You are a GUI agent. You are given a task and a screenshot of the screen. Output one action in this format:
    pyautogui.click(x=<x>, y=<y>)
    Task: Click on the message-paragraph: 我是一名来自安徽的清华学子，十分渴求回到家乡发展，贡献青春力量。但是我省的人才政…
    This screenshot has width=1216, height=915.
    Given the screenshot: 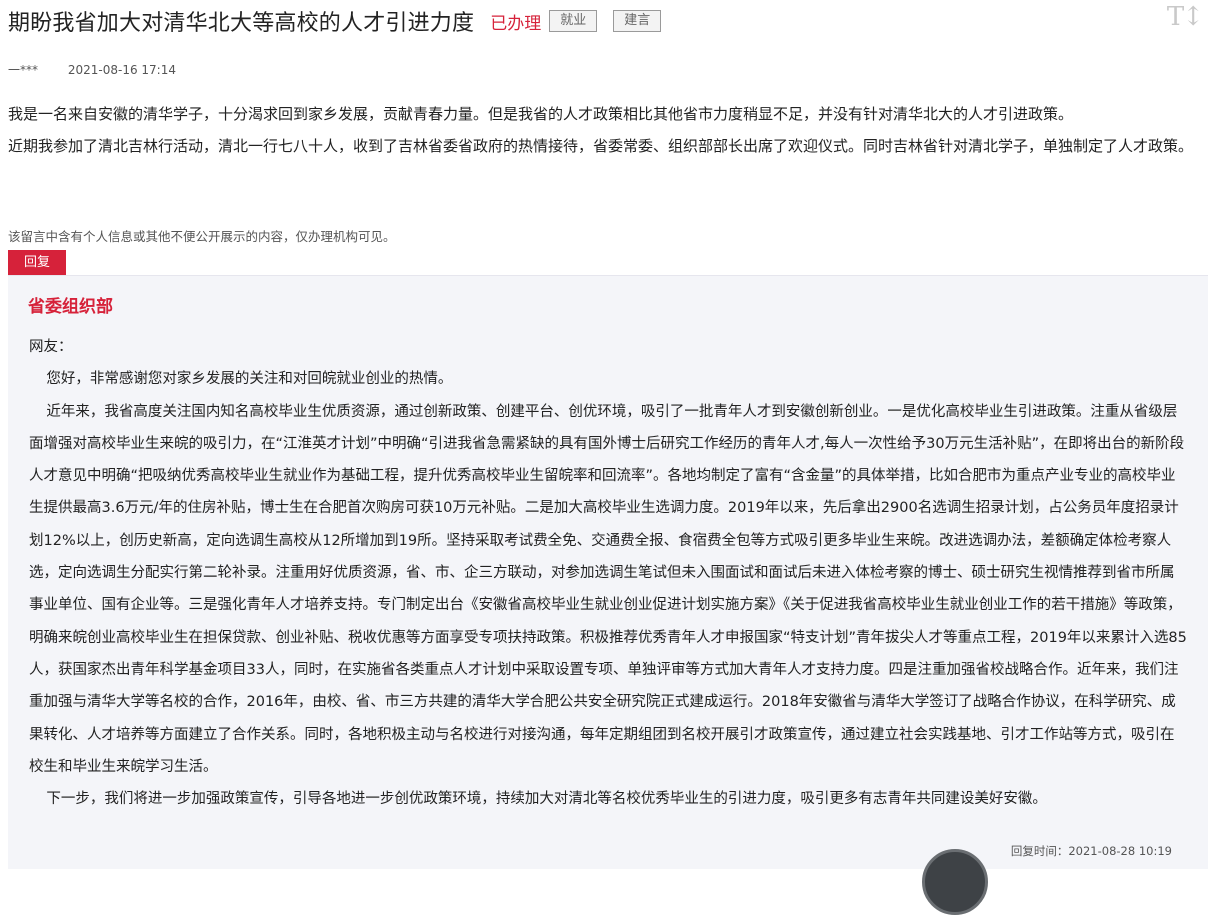 What is the action you would take?
    pyautogui.click(x=541, y=114)
    